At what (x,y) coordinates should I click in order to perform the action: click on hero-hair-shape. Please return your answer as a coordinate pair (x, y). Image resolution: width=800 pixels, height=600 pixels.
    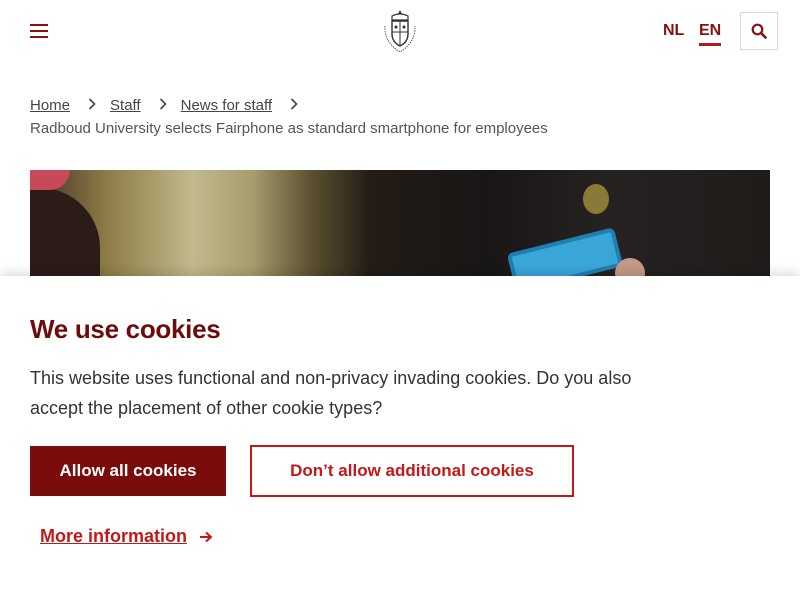
    Looking at the image, I should click on (65, 234).